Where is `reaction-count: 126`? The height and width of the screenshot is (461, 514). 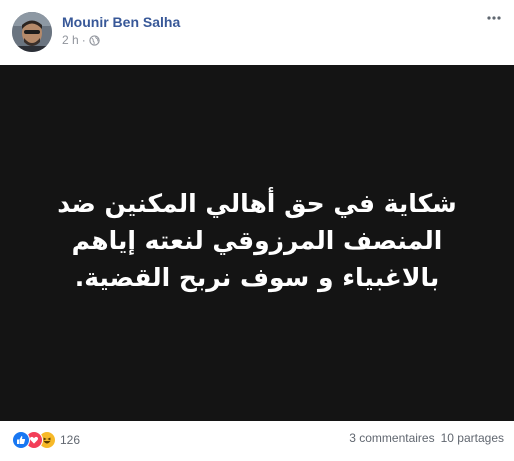
reaction-count: 126 is located at coordinates (70, 440).